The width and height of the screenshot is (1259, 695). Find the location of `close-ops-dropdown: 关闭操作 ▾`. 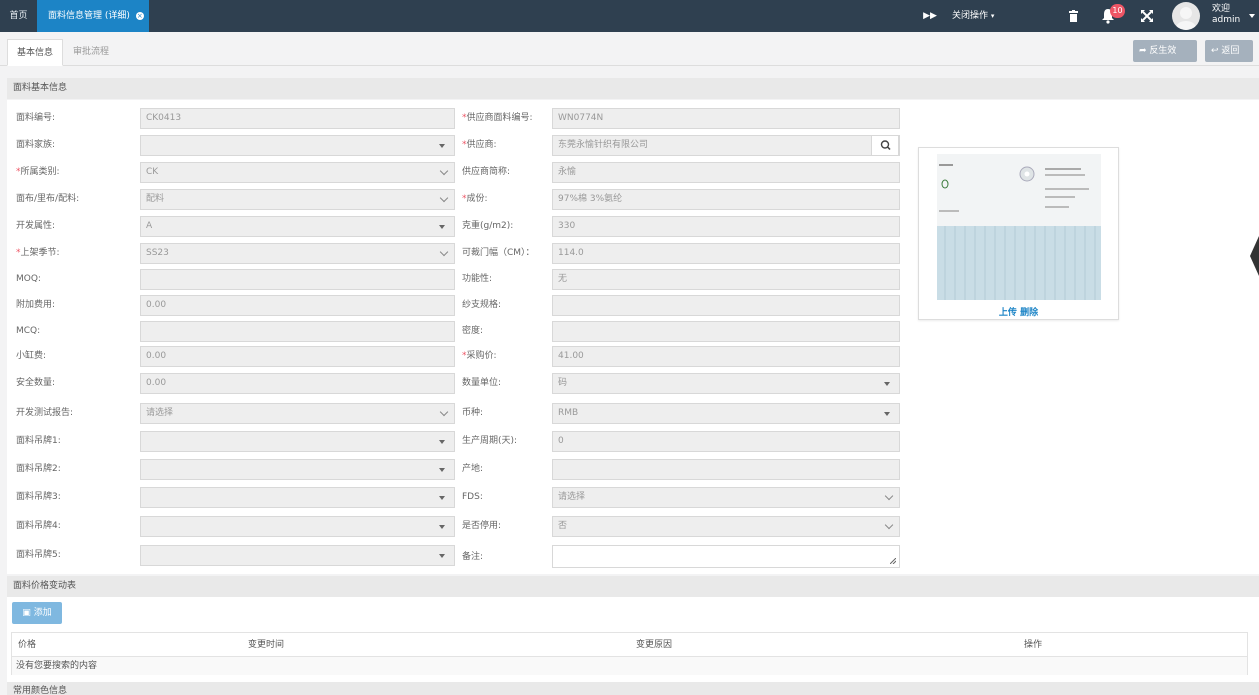

close-ops-dropdown: 关闭操作 ▾ is located at coordinates (973, 16).